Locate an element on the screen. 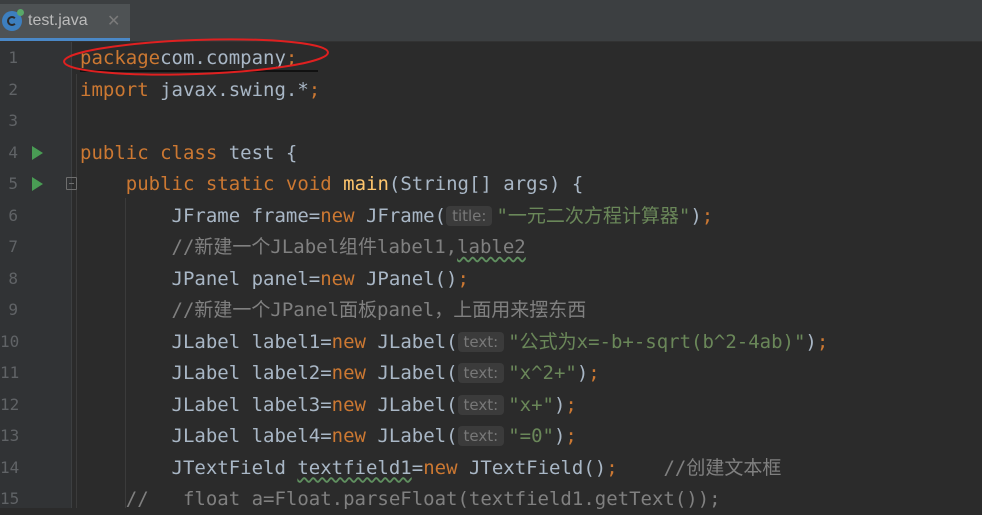 The image size is (982, 515). line-number: 15 is located at coordinates (10, 498).